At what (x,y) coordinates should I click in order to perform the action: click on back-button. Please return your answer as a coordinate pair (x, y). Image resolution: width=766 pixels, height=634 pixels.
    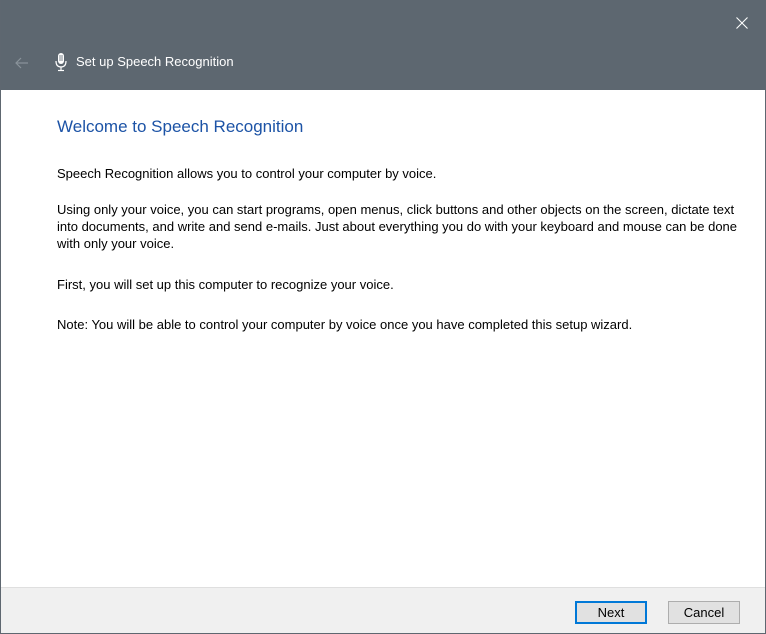
    Looking at the image, I should click on (22, 63).